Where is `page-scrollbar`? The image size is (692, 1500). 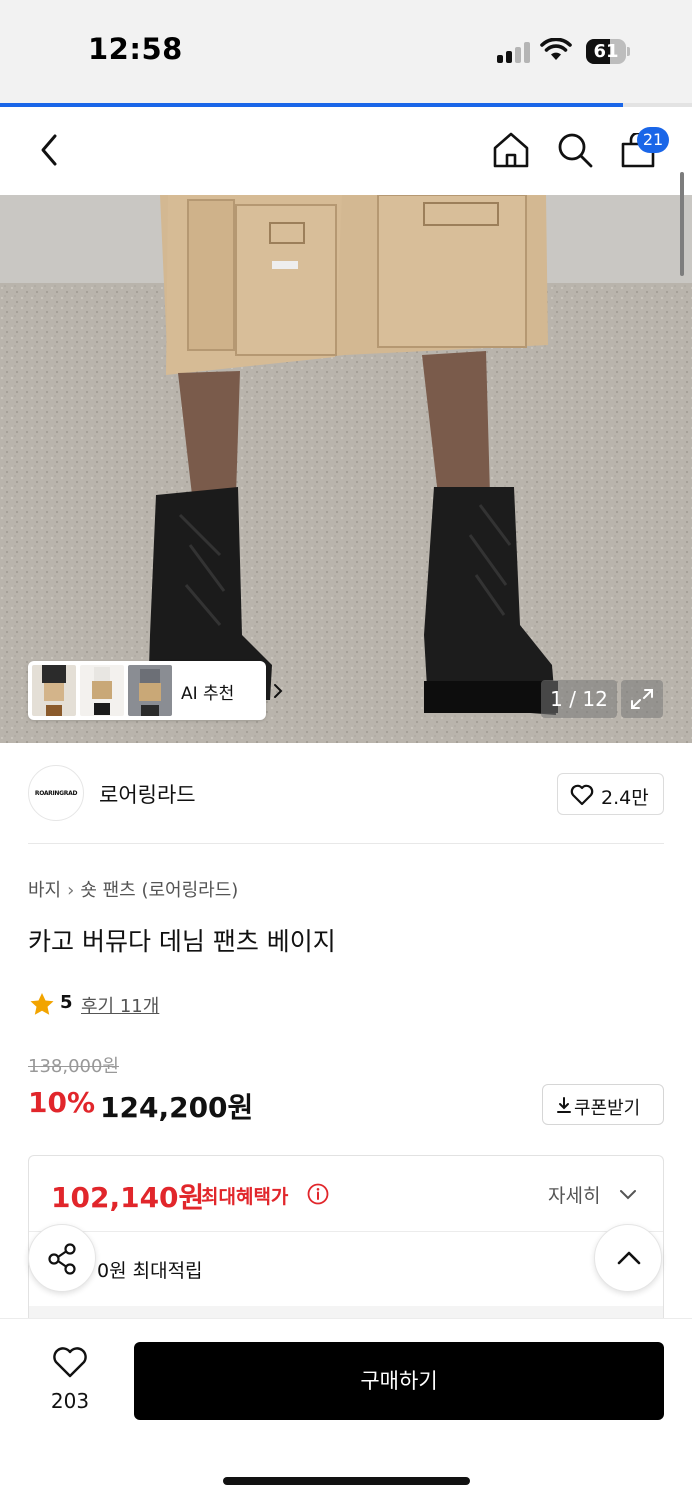 page-scrollbar is located at coordinates (682, 224).